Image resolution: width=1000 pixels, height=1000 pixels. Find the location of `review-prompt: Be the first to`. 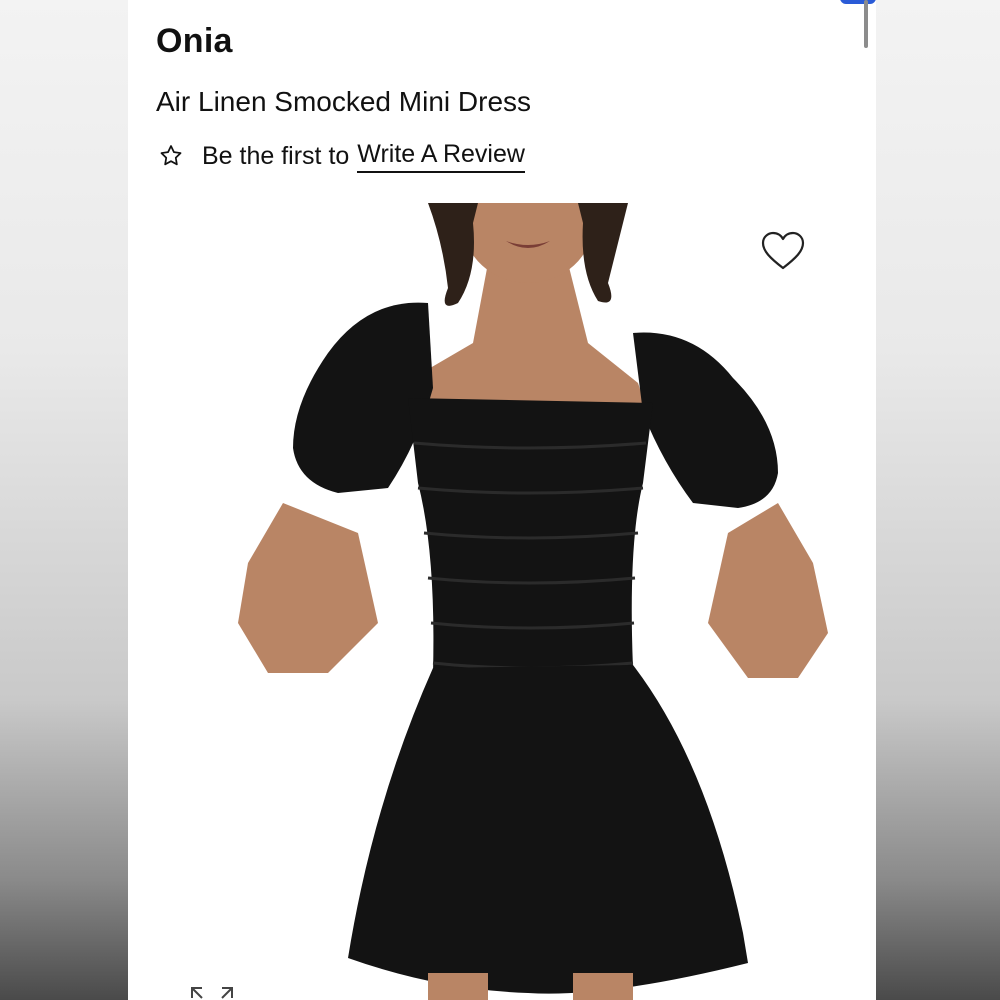

review-prompt: Be the first to is located at coordinates (276, 155).